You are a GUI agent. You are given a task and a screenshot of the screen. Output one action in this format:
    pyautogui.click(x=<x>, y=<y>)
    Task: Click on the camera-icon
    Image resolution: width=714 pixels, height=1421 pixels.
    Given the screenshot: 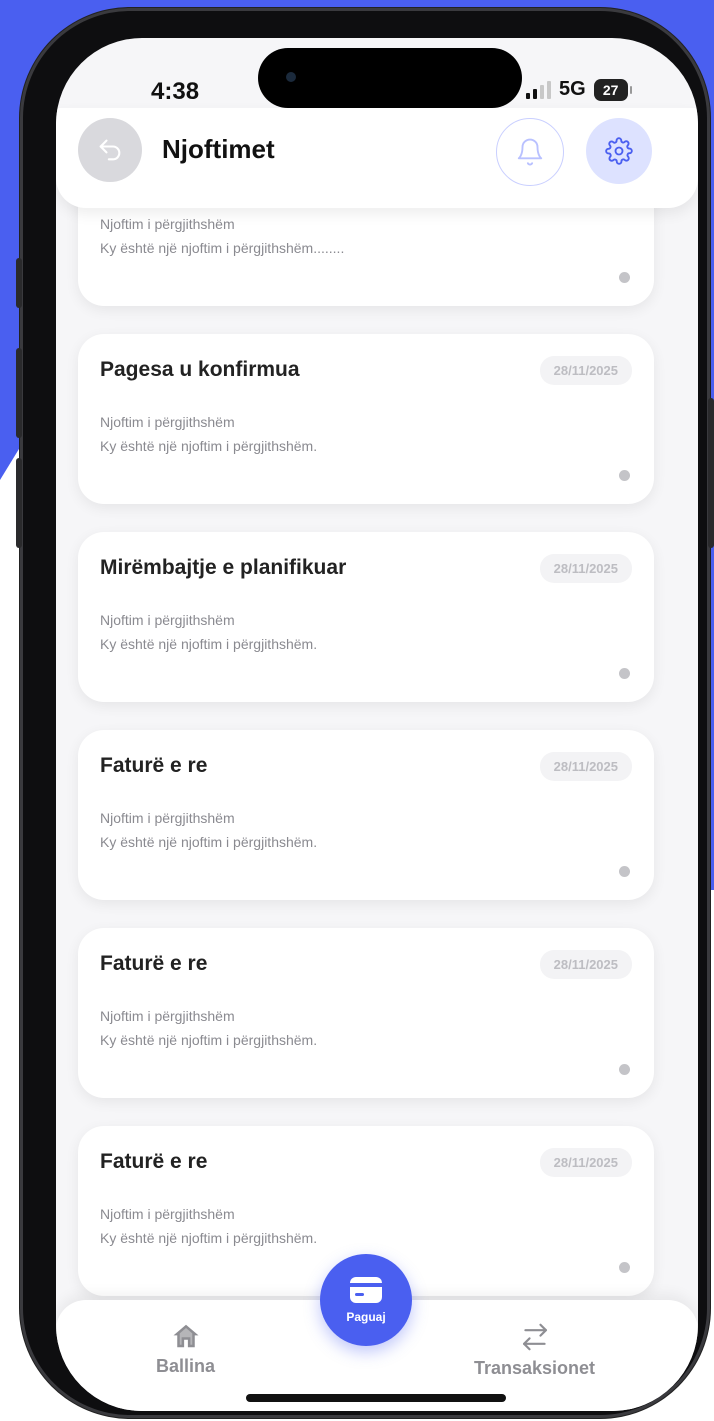 What is the action you would take?
    pyautogui.click(x=291, y=77)
    